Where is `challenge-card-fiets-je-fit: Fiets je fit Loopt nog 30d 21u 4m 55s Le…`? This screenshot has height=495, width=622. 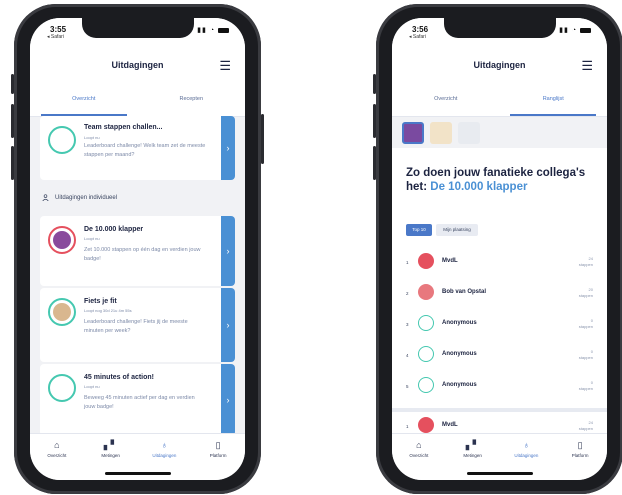 challenge-card-fiets-je-fit: Fiets je fit Loopt nog 30d 21u 4m 55s Le… is located at coordinates (137, 325).